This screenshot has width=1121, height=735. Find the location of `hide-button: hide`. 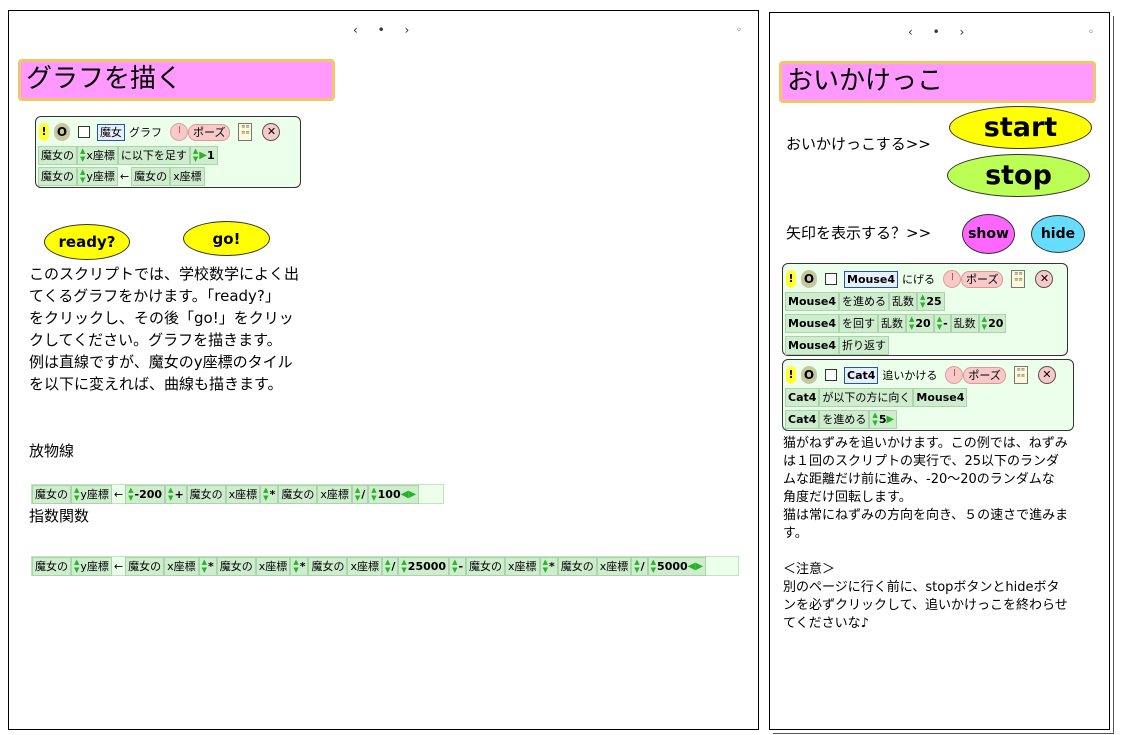

hide-button: hide is located at coordinates (1058, 234).